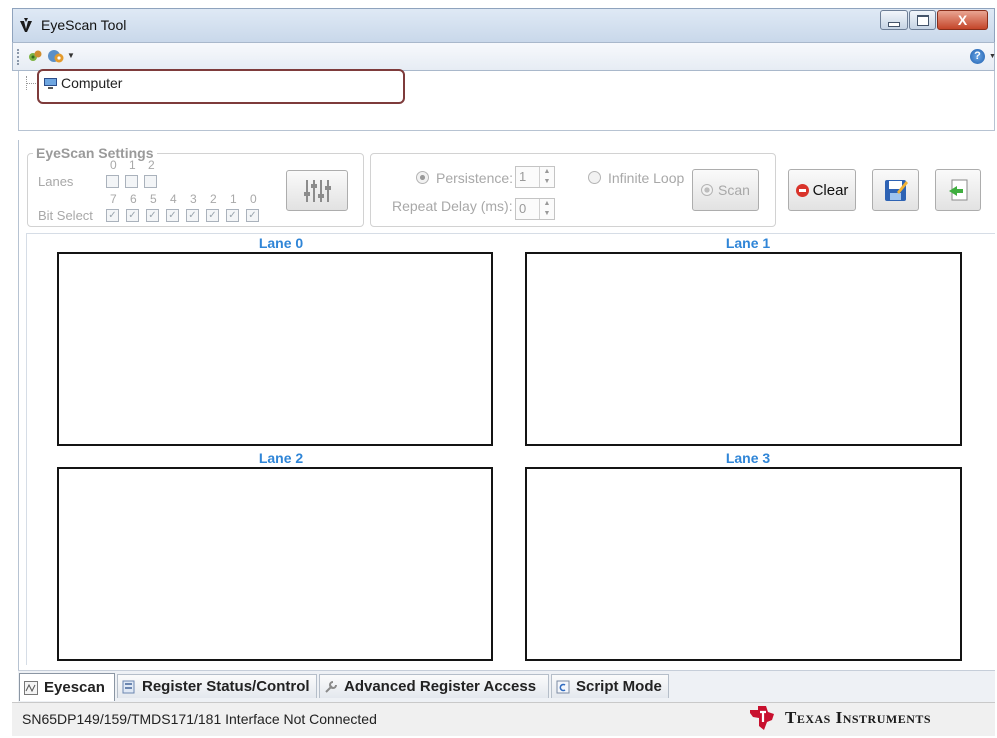 This screenshot has height=738, width=997. What do you see at coordinates (762, 718) in the screenshot?
I see `ti-logo-icon` at bounding box center [762, 718].